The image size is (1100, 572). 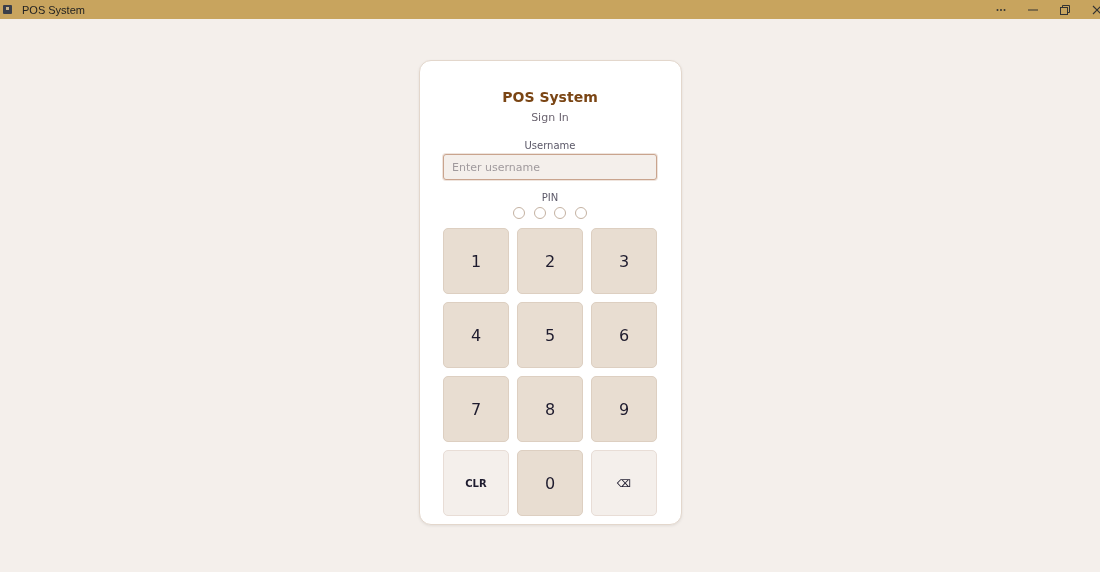 What do you see at coordinates (550, 197) in the screenshot?
I see `pin-label: PIN` at bounding box center [550, 197].